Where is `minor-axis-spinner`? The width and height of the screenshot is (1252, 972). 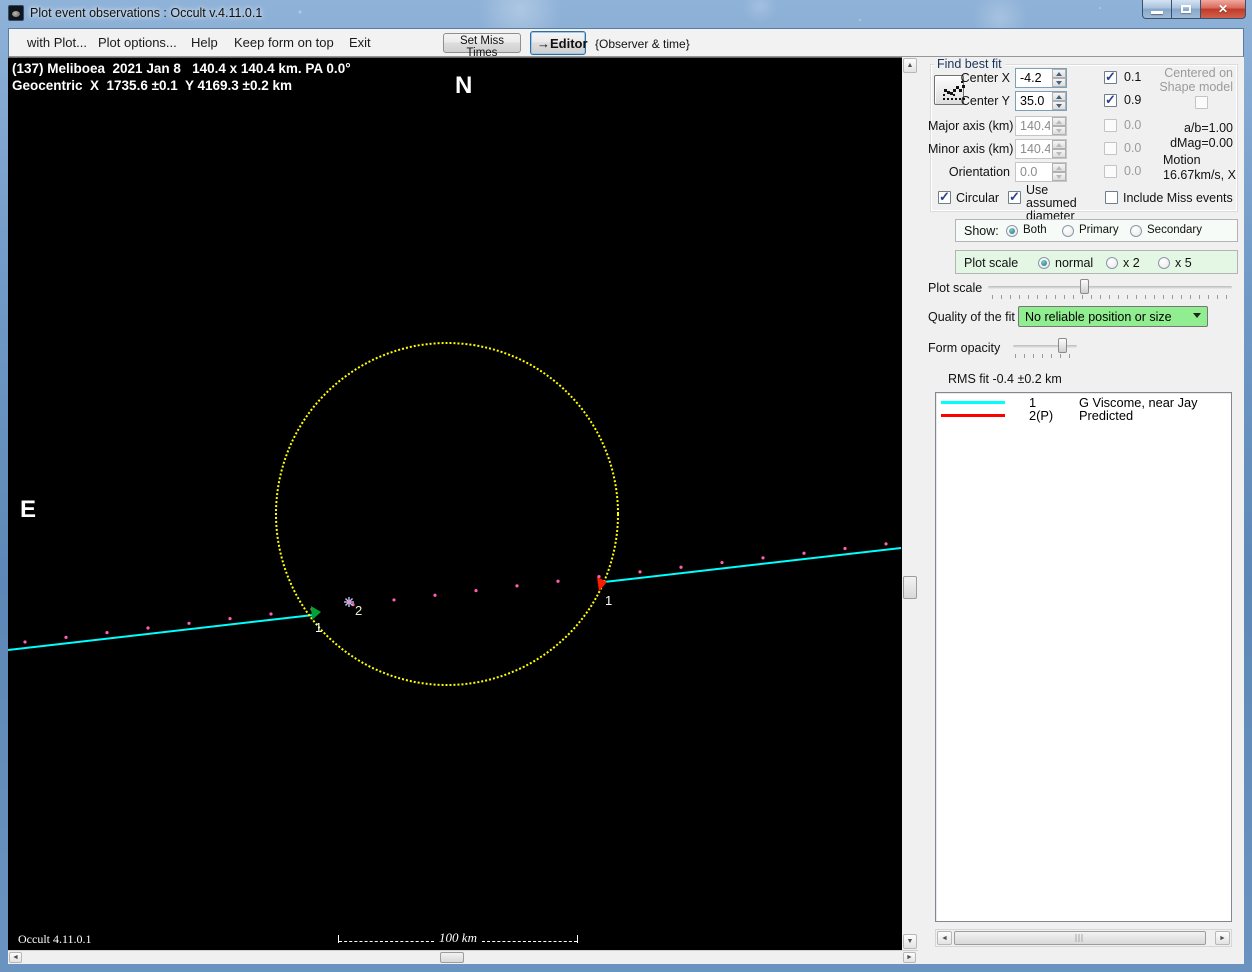 minor-axis-spinner is located at coordinates (1059, 149).